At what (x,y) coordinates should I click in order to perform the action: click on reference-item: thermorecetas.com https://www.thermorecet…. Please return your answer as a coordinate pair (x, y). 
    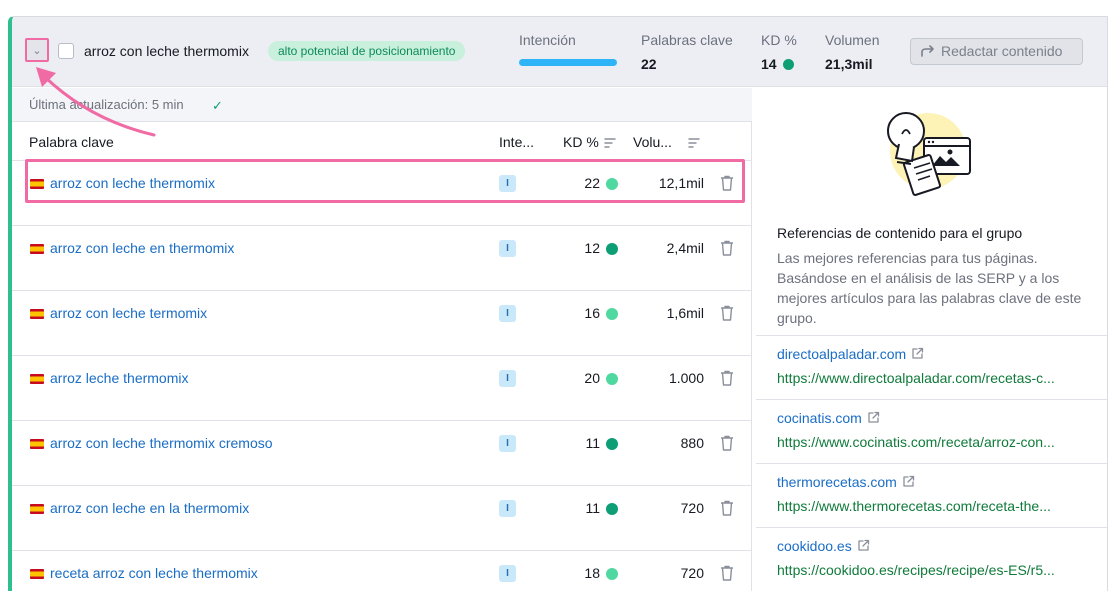
    Looking at the image, I should click on (931, 495).